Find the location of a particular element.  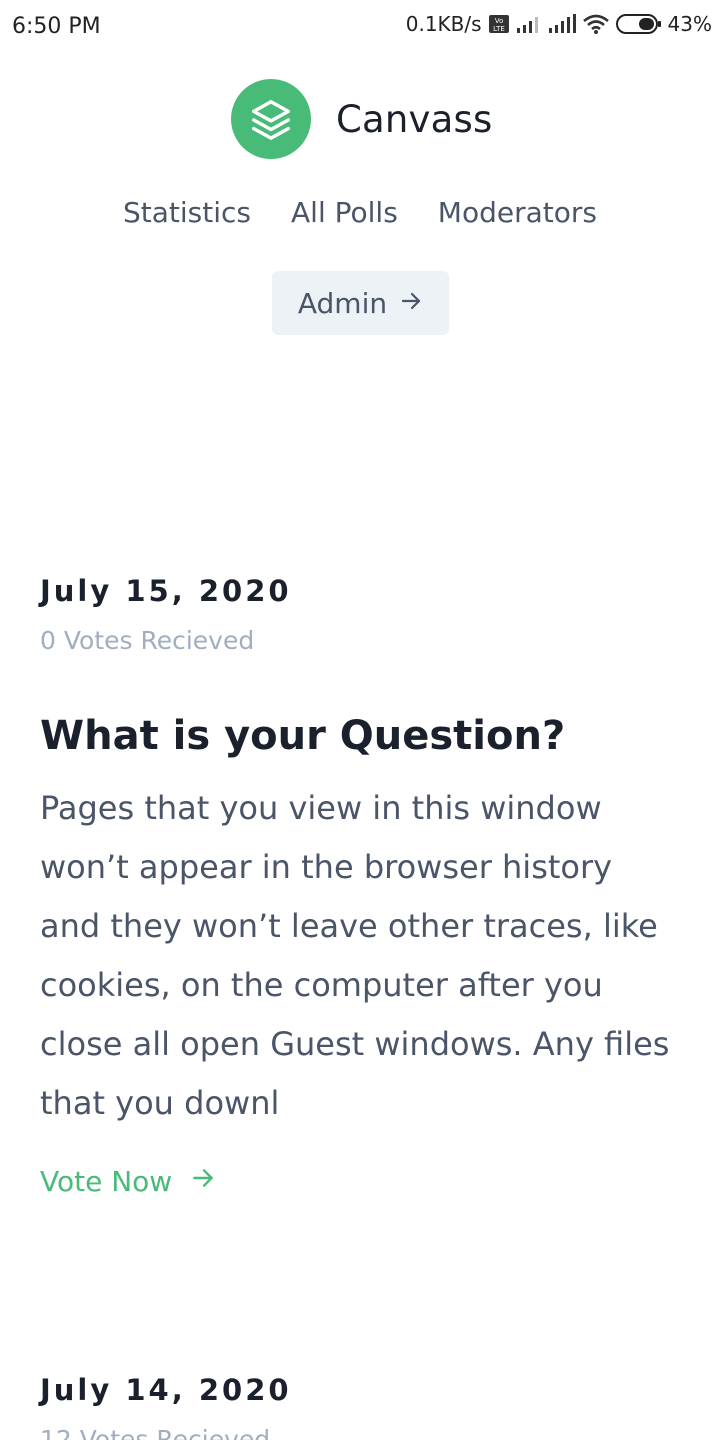

nav-statistics: Statistics is located at coordinates (187, 212).